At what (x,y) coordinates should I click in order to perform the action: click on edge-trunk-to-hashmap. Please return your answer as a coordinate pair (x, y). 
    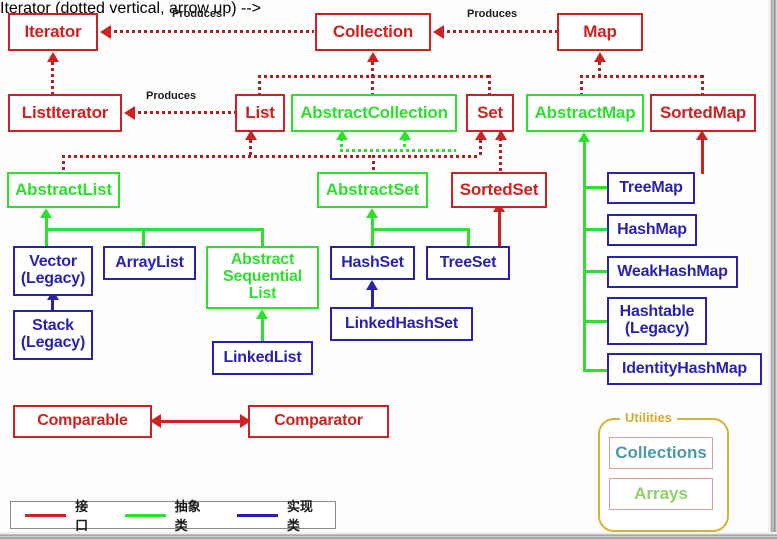
    Looking at the image, I should click on (596, 229).